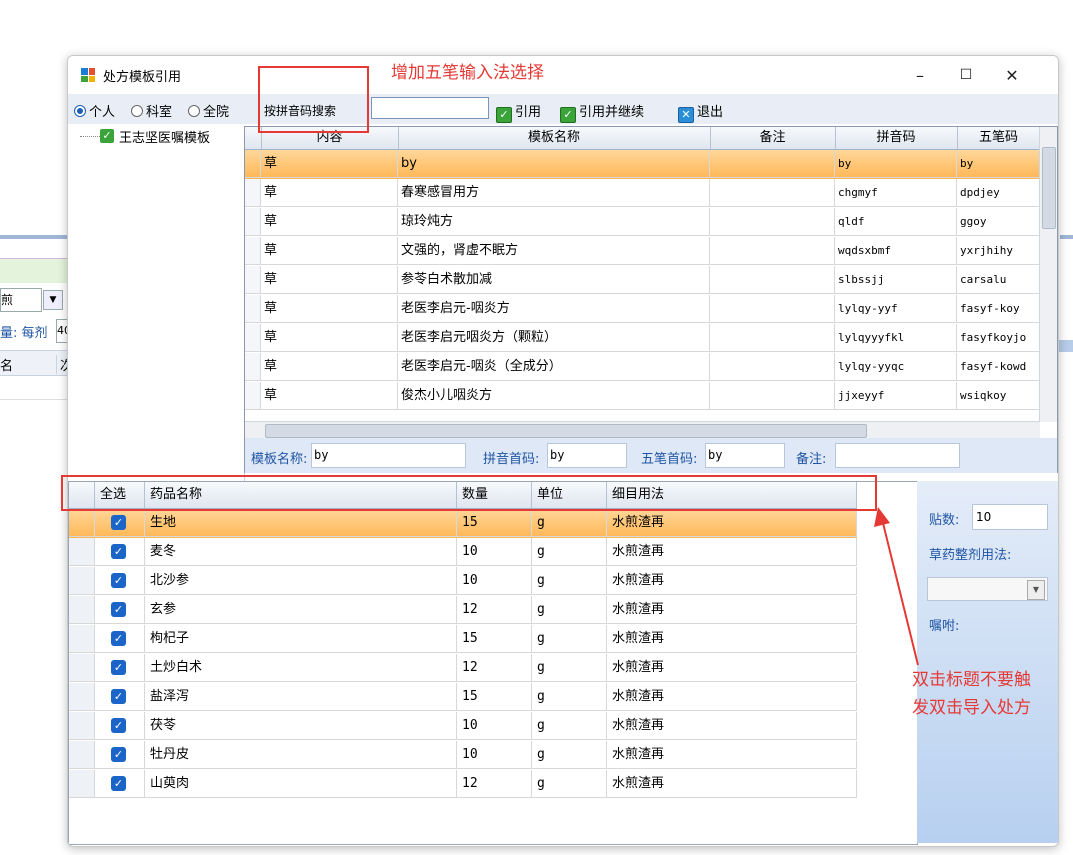 The height and width of the screenshot is (855, 1073). I want to click on maximize-button: ☐, so click(966, 75).